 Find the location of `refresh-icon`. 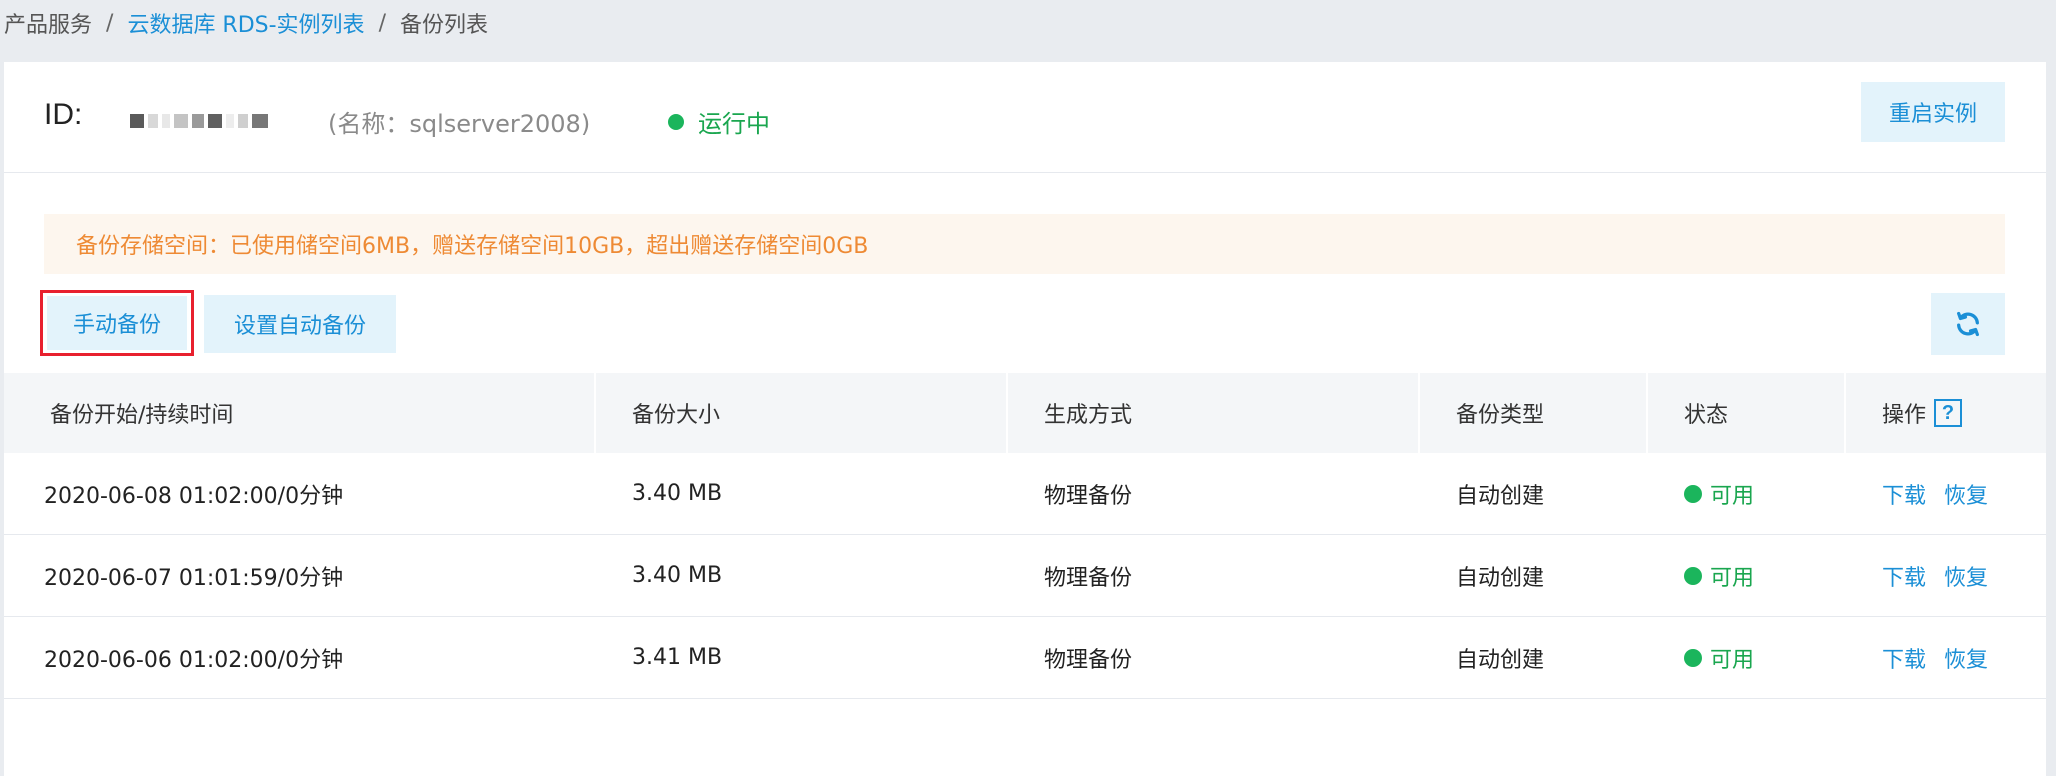

refresh-icon is located at coordinates (1968, 324).